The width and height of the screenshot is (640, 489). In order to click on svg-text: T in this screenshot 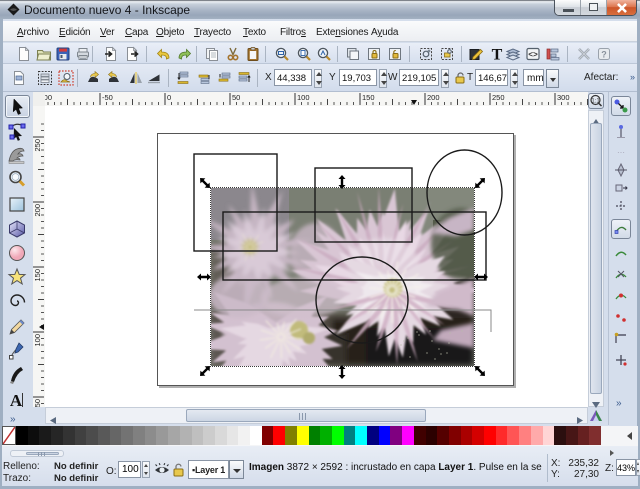, I will do `click(497, 55)`.